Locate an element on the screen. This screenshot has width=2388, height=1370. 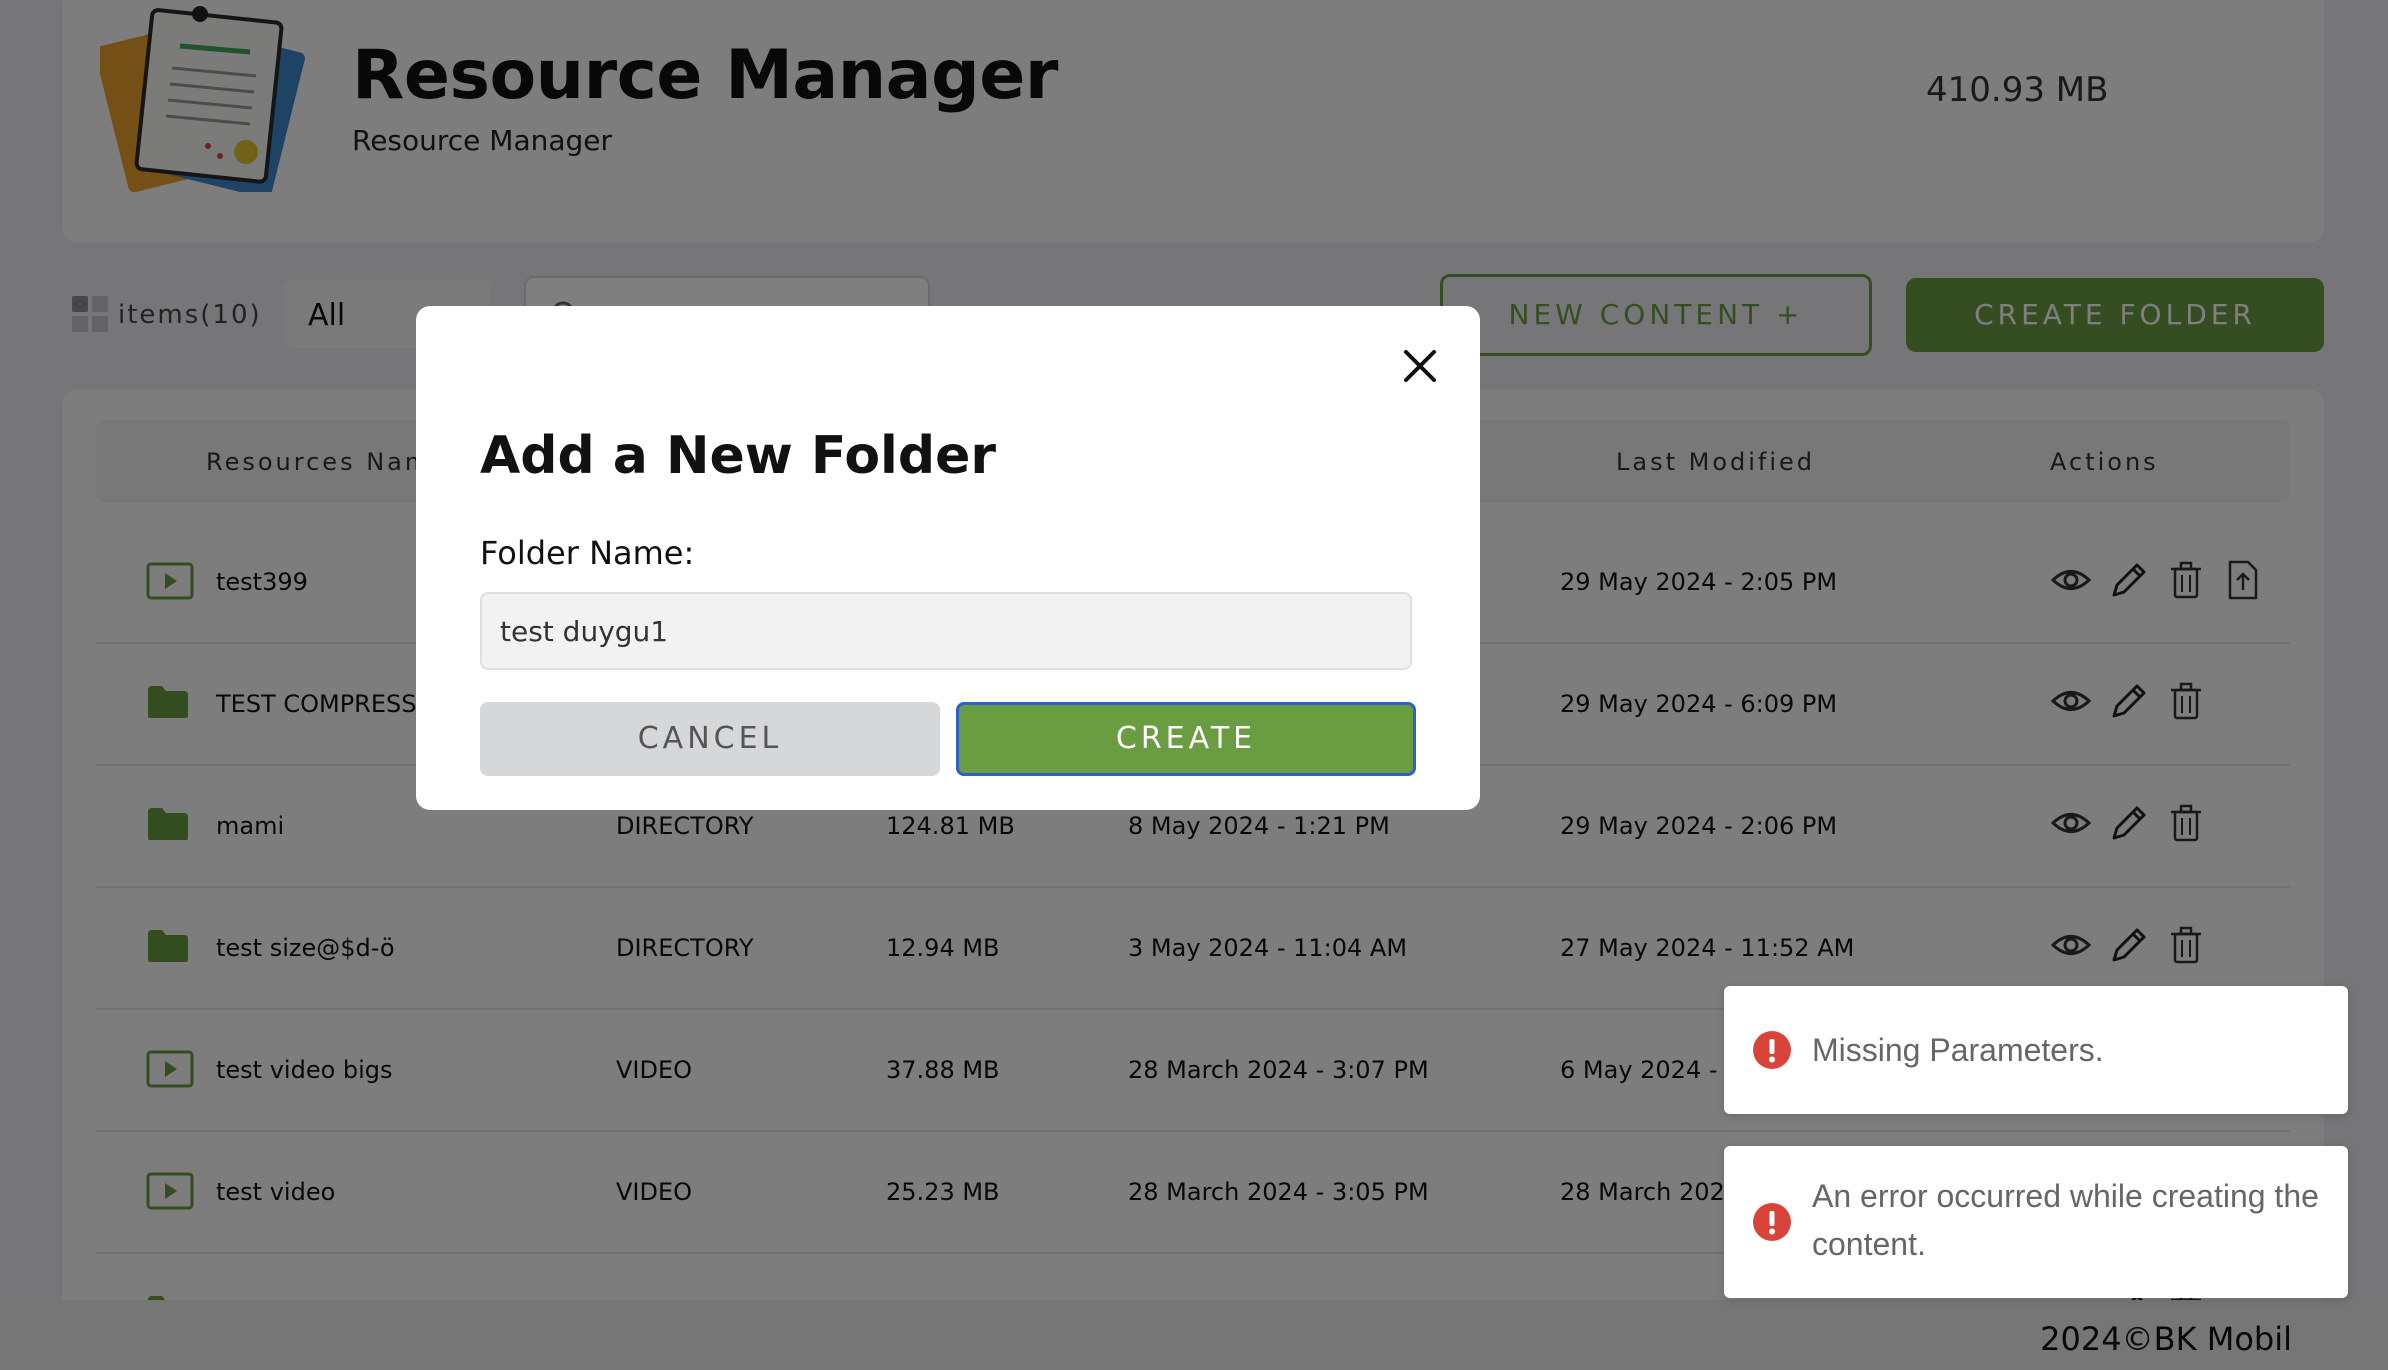
error-toast: Missing Parameters. is located at coordinates (2036, 1050).